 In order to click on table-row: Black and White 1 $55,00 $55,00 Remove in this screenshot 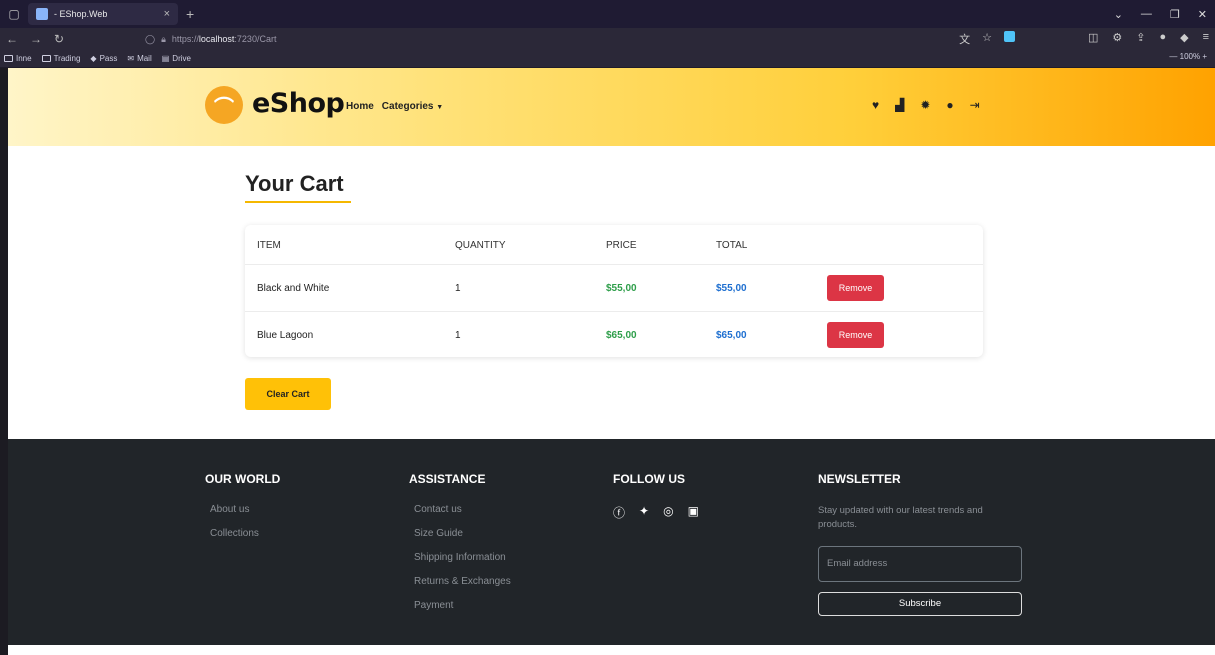, I will do `click(614, 288)`.